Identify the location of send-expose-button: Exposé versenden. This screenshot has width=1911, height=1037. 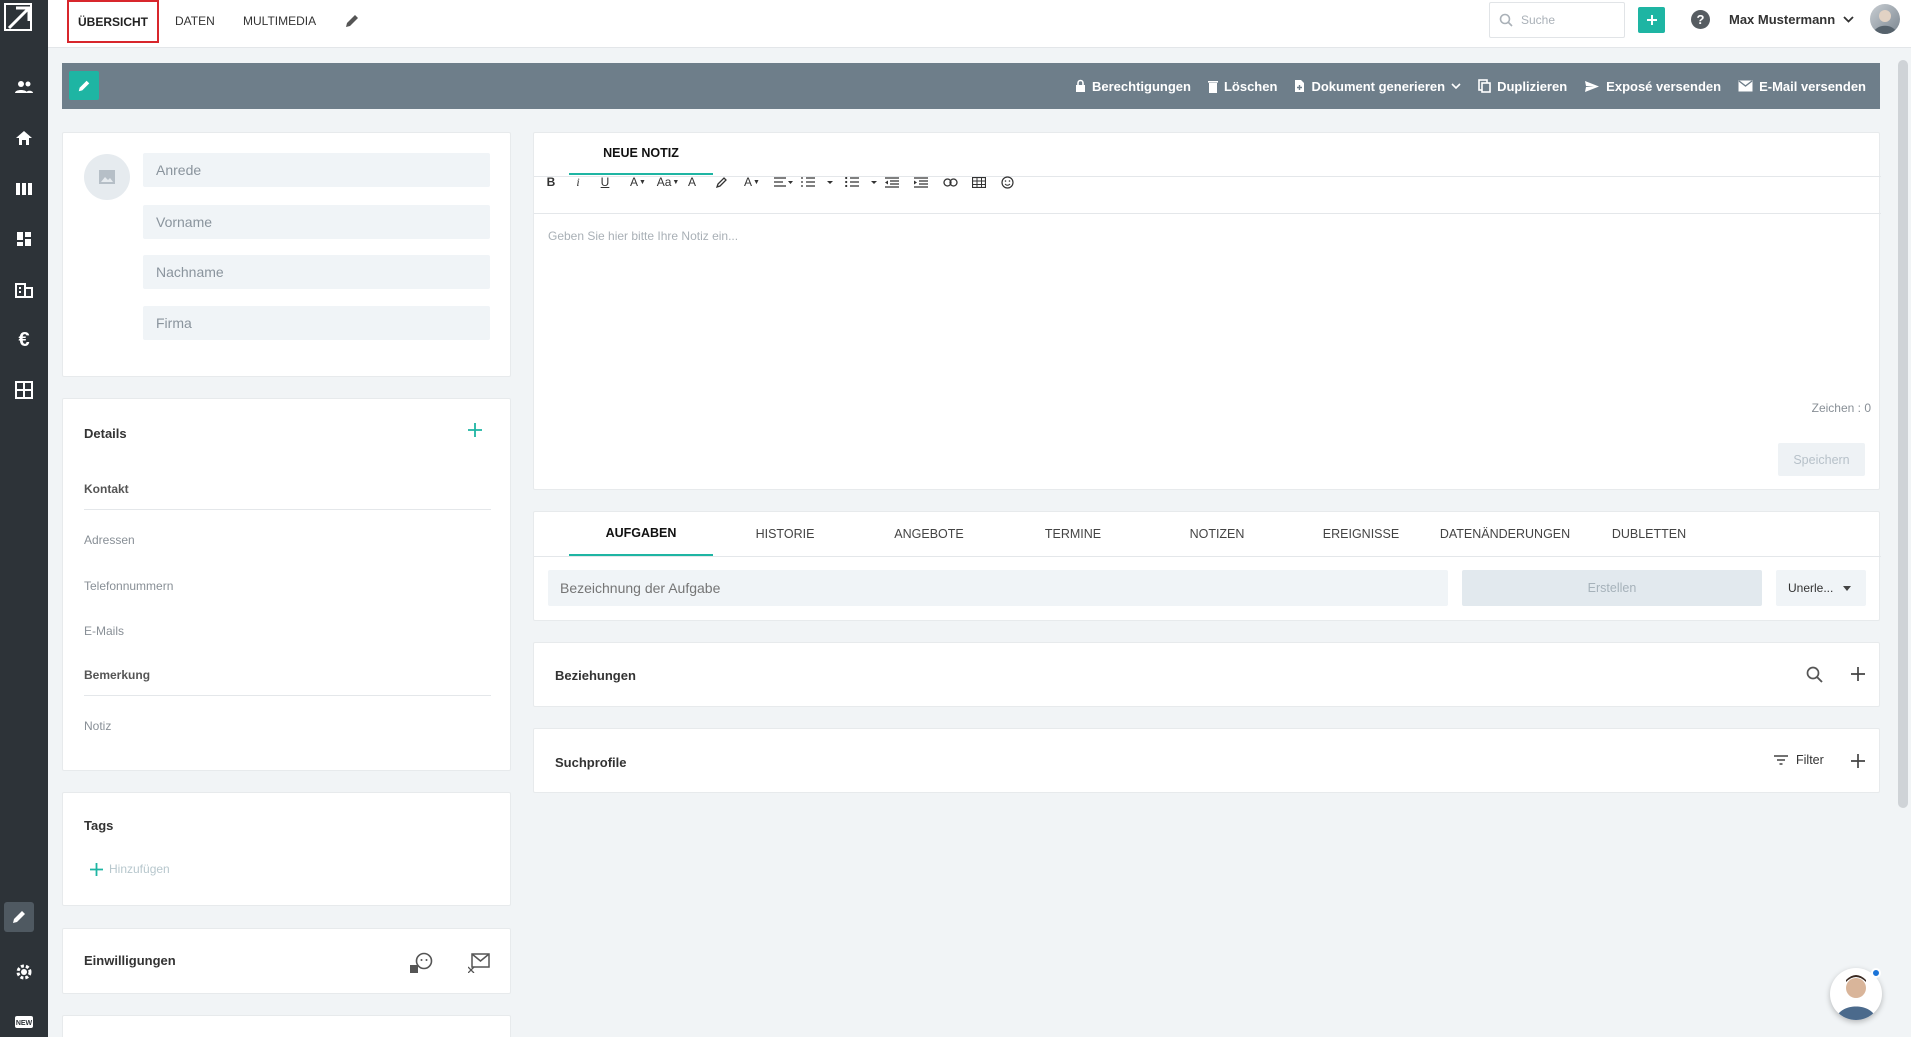
(1652, 86).